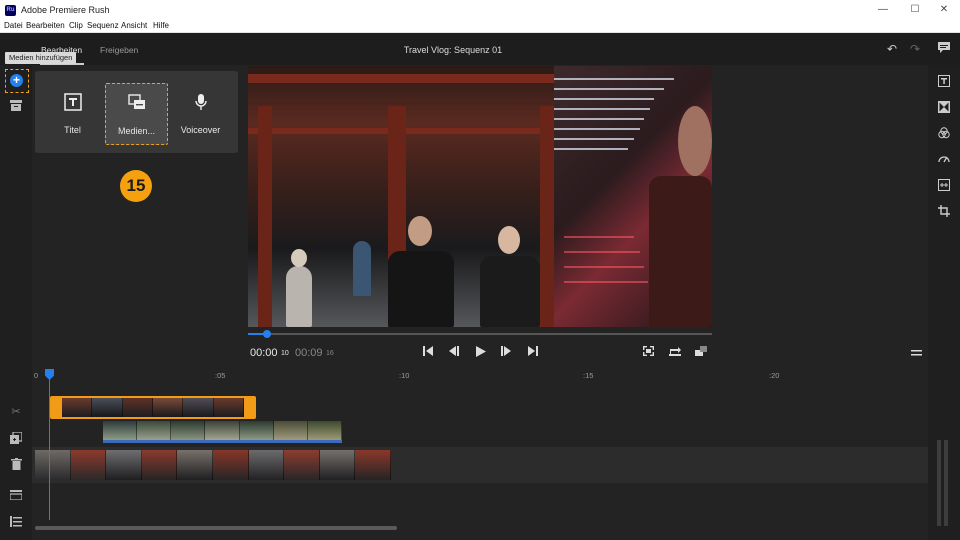 This screenshot has width=960, height=540. What do you see at coordinates (915, 49) in the screenshot?
I see `redo-icon: ↷` at bounding box center [915, 49].